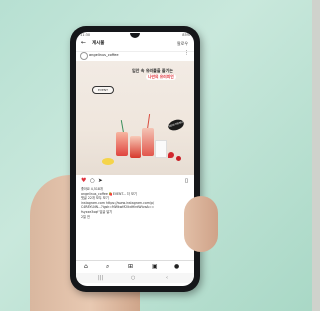  Describe the element at coordinates (100, 181) in the screenshot. I see `share-icon: ➤` at that location.